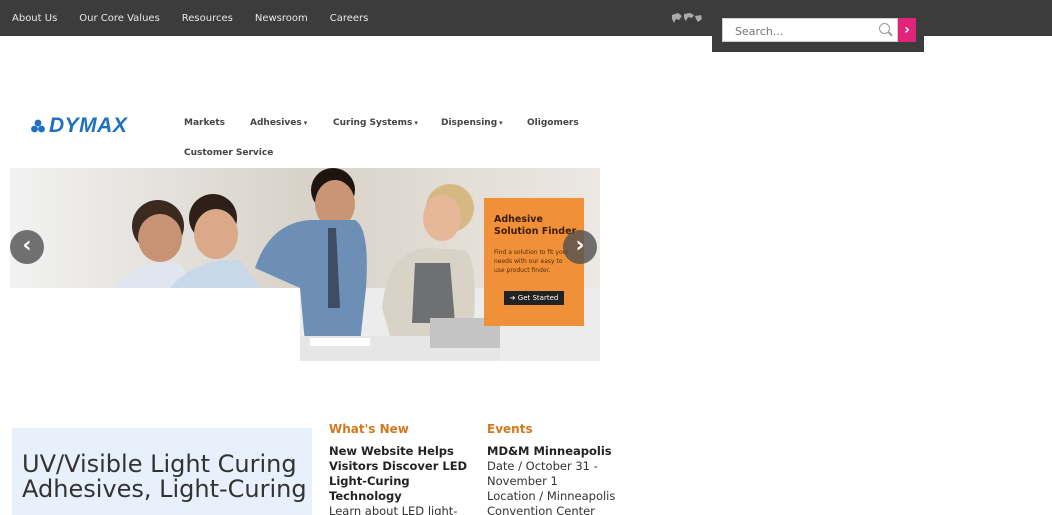 This screenshot has height=515, width=1052. I want to click on carousel-prev-button: ‹, so click(27, 247).